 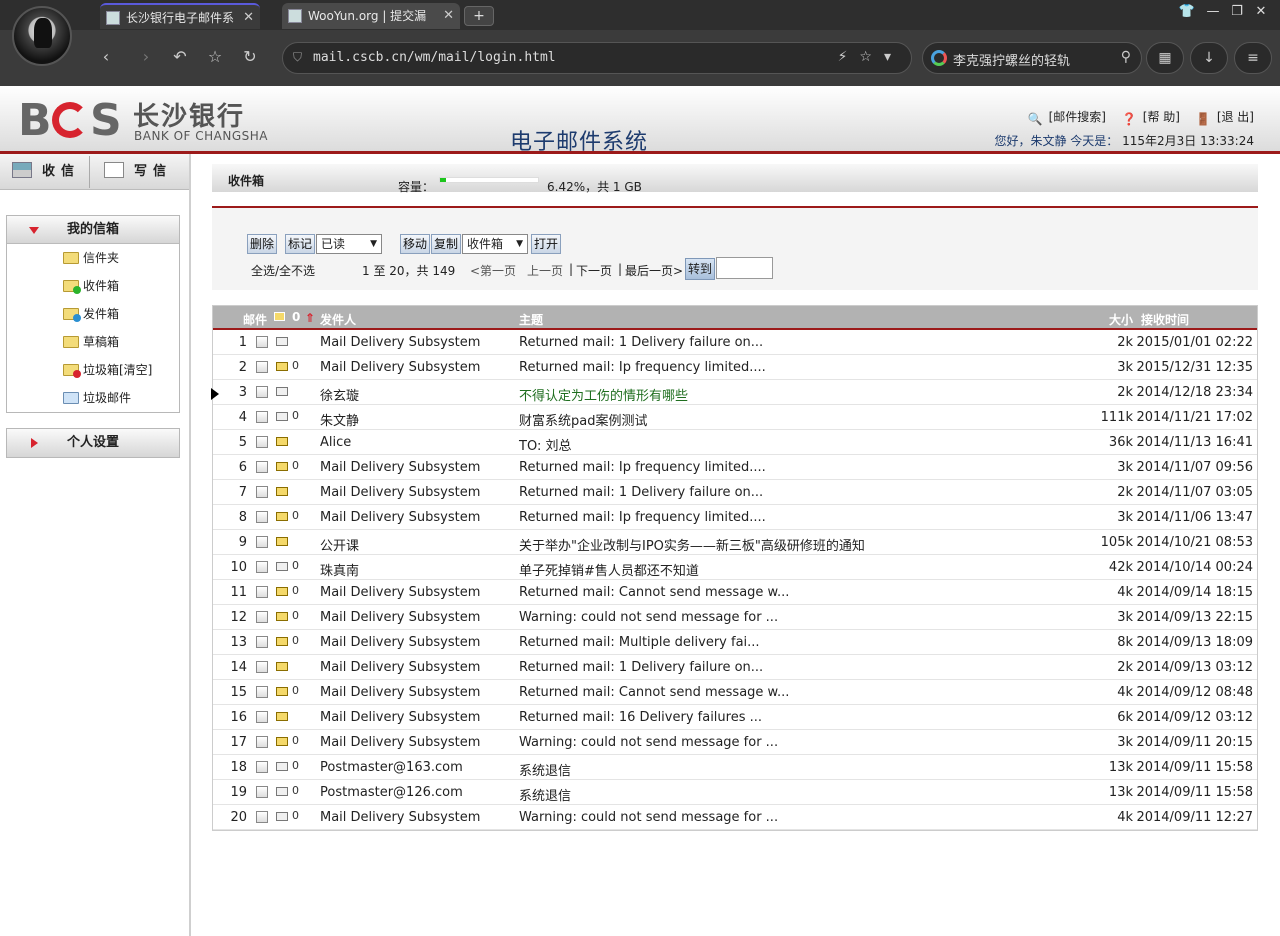 What do you see at coordinates (415, 244) in the screenshot?
I see `move-button: 移动` at bounding box center [415, 244].